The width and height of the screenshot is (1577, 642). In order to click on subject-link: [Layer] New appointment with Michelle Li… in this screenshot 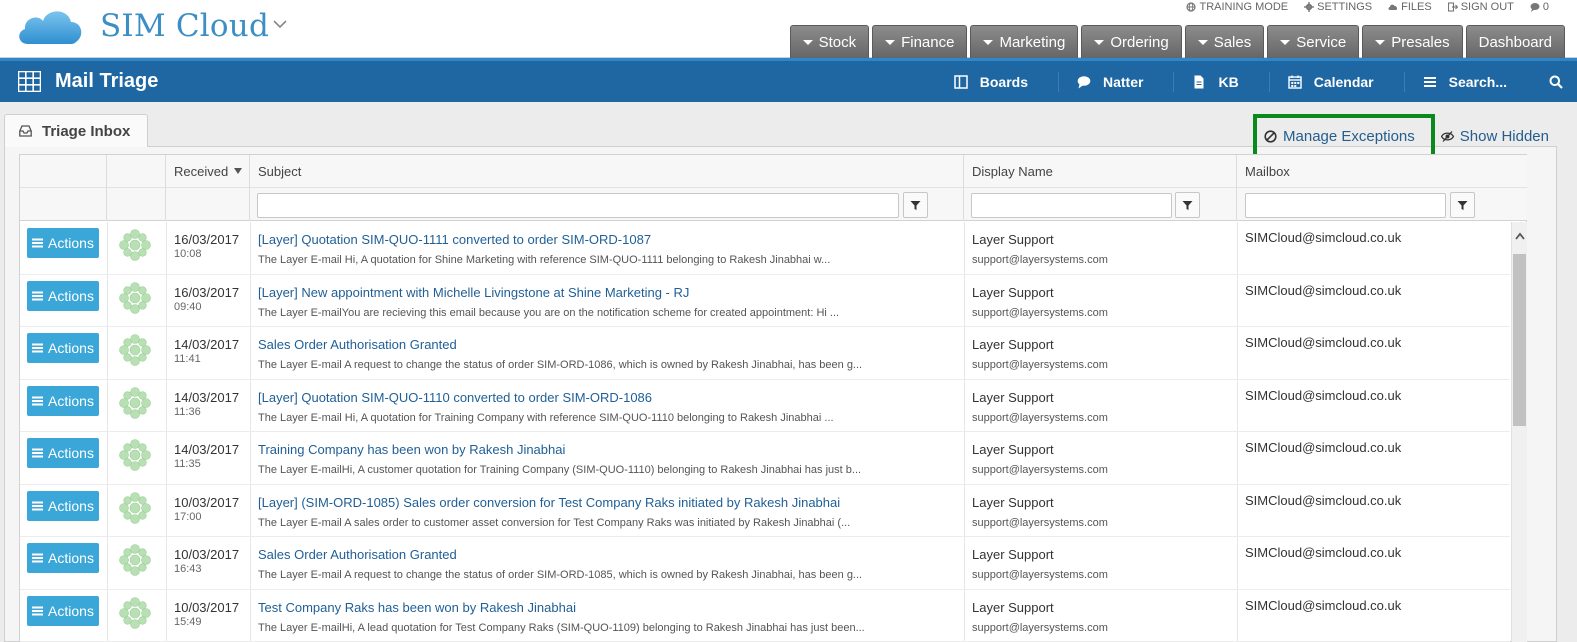, I will do `click(473, 292)`.